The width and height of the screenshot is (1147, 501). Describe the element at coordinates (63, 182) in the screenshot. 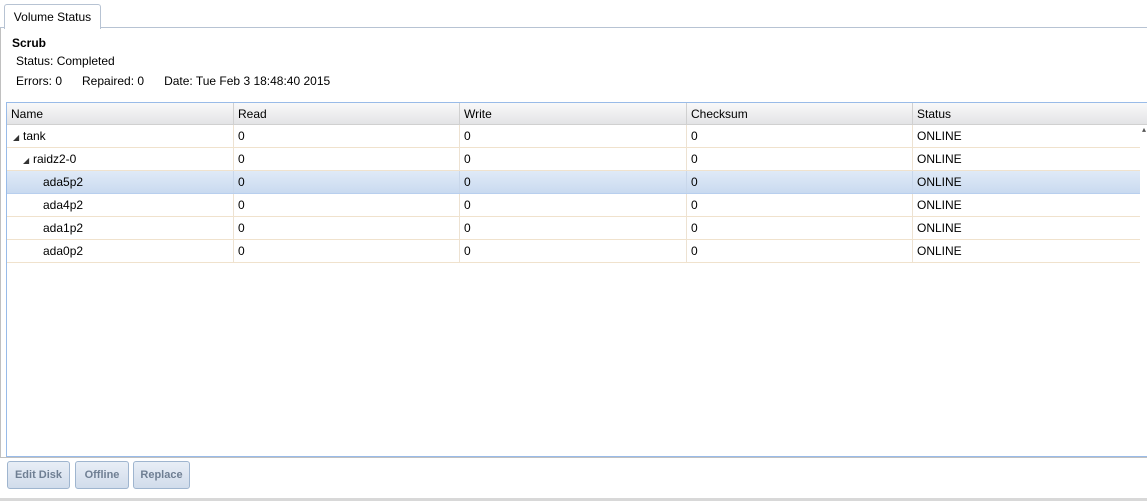

I see `tree-node-label: ada5p2` at that location.